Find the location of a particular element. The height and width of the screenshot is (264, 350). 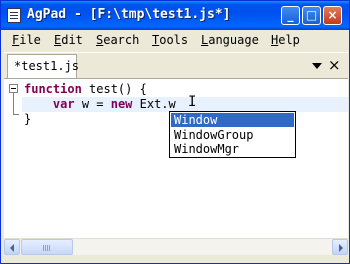

menu-file: File is located at coordinates (26, 40).